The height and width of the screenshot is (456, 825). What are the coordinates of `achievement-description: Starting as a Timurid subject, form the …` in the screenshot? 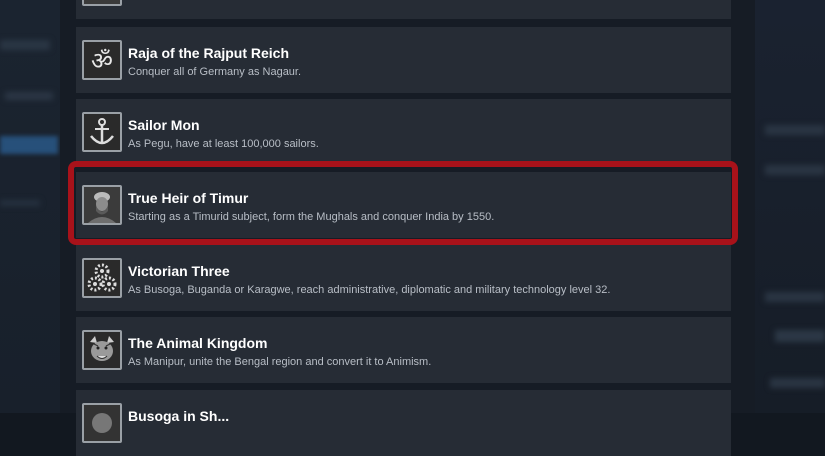 It's located at (311, 217).